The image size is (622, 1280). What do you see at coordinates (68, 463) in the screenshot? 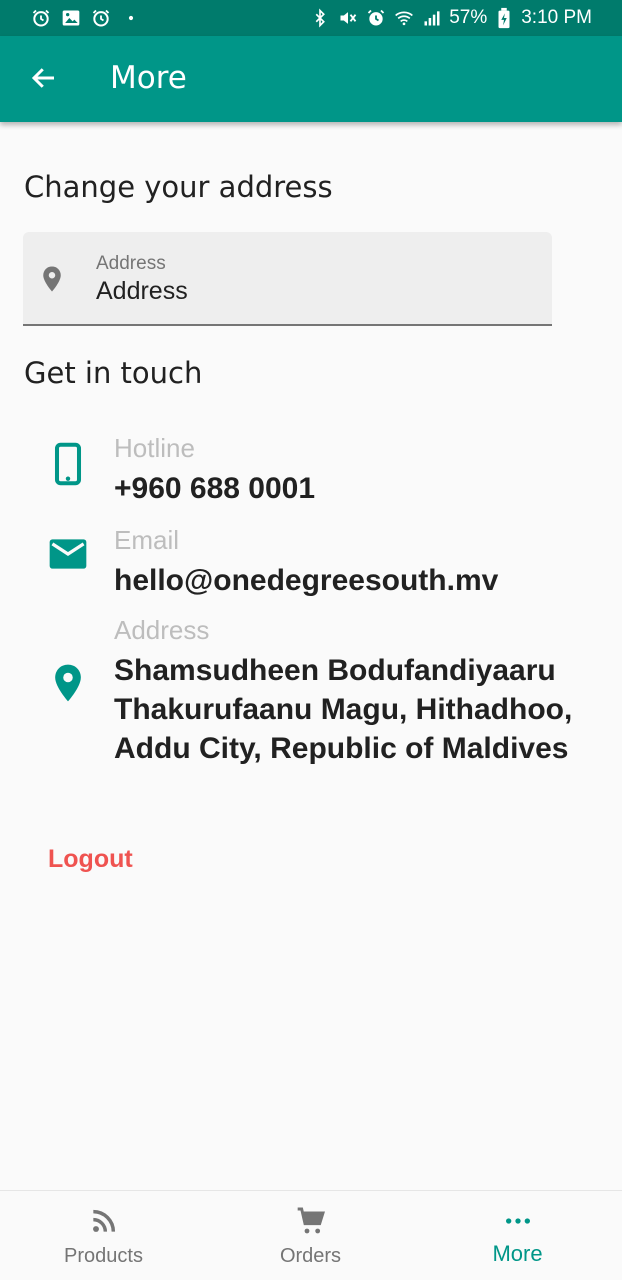
I see `phone-icon` at bounding box center [68, 463].